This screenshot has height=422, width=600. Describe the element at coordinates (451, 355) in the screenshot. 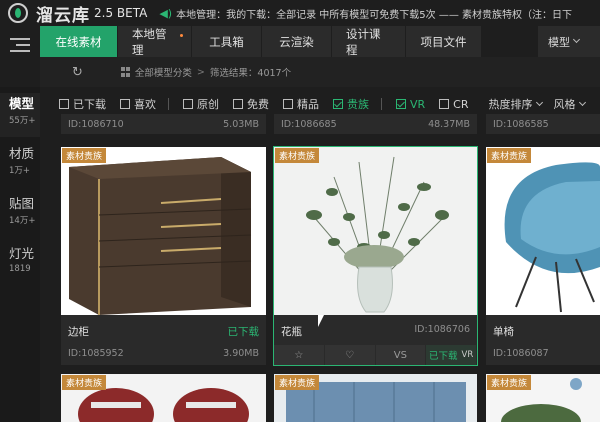

I see `downloaded-vr-button: 已下载 VR` at that location.